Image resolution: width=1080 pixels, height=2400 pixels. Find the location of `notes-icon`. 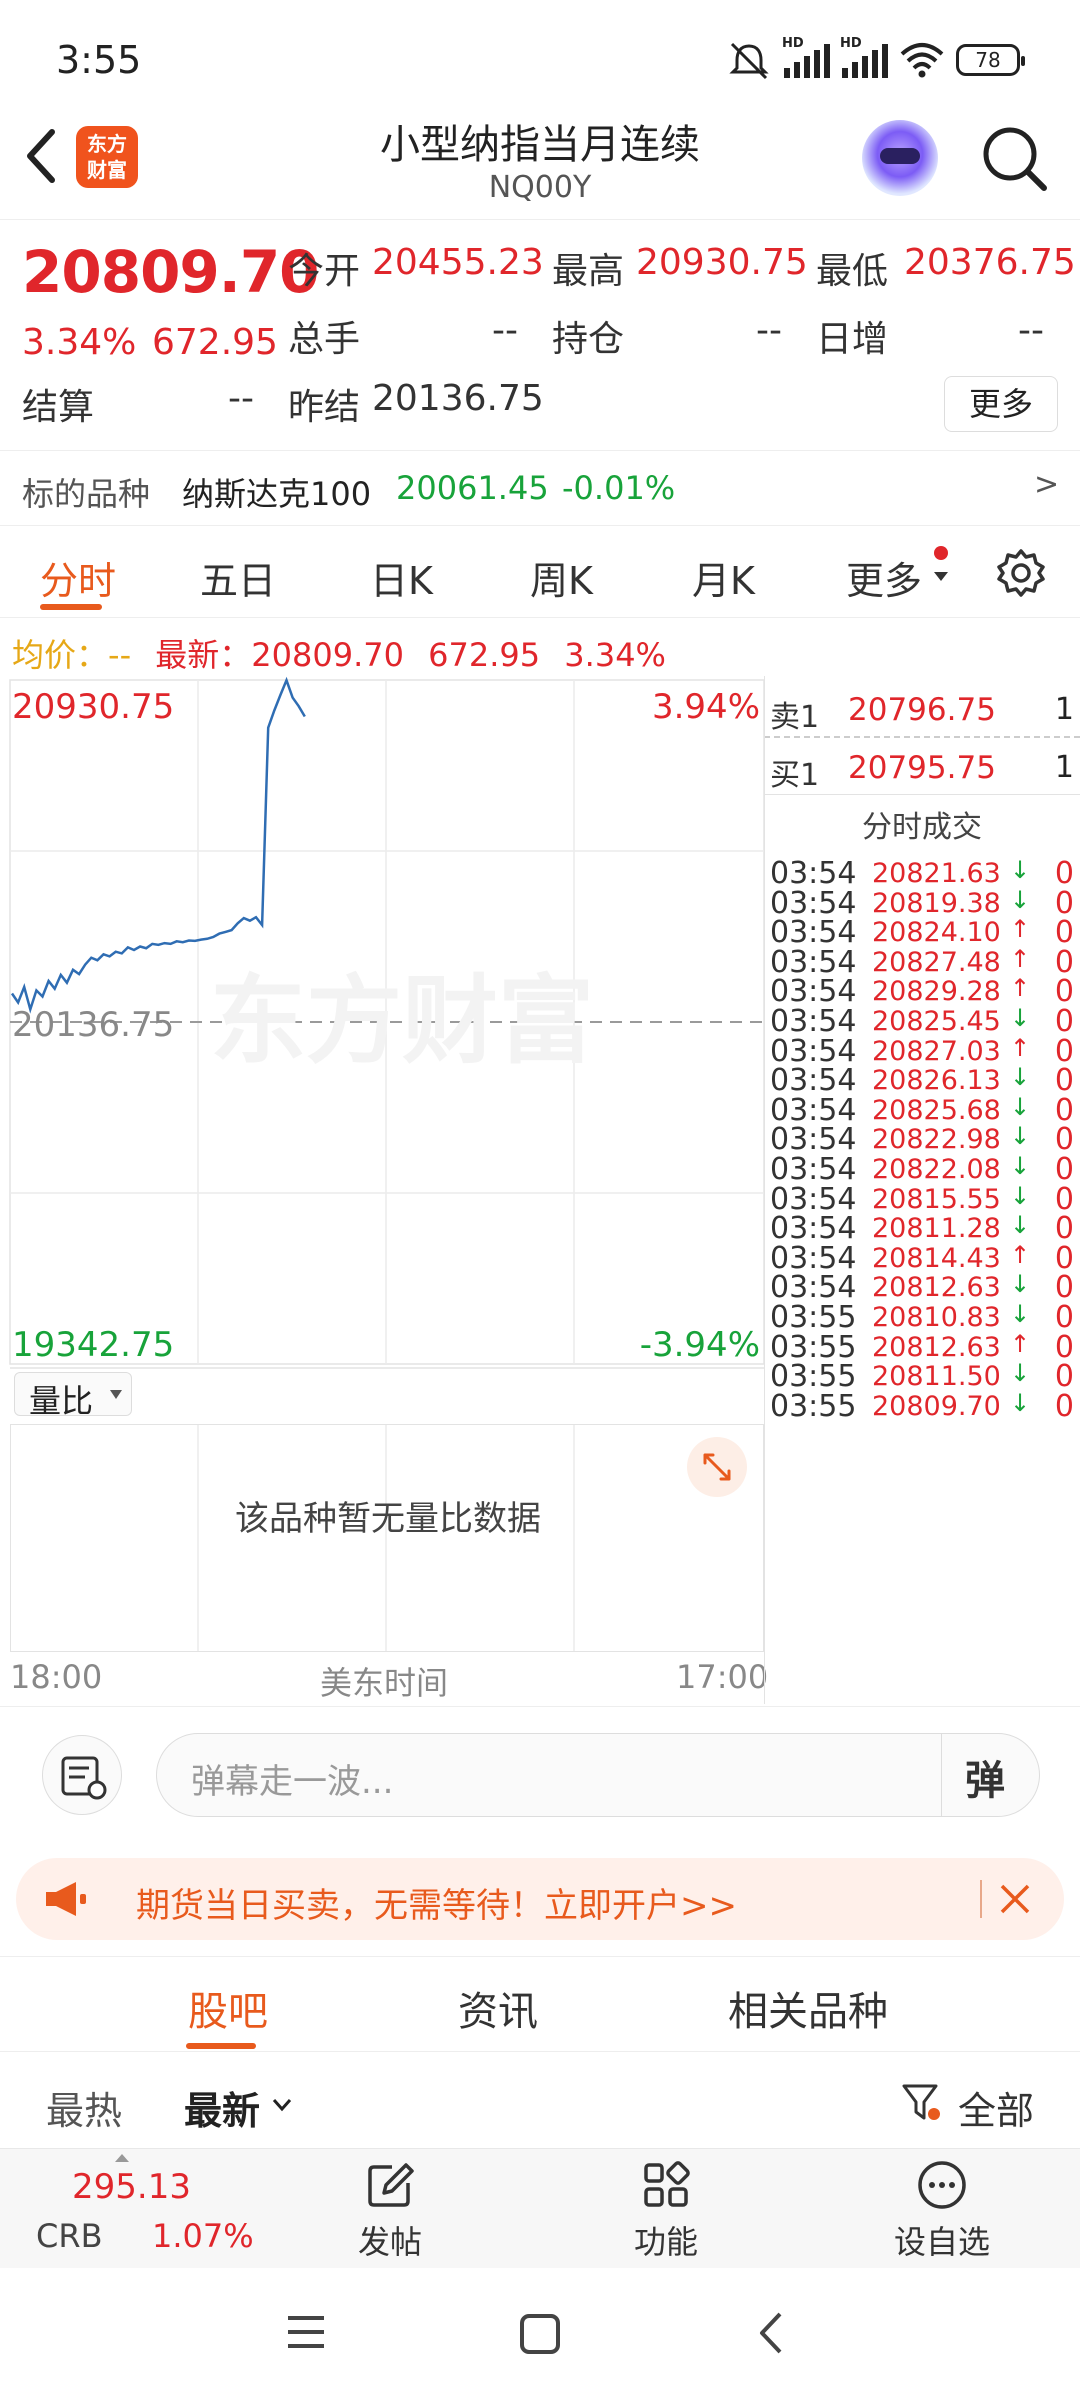

notes-icon is located at coordinates (84, 1778).